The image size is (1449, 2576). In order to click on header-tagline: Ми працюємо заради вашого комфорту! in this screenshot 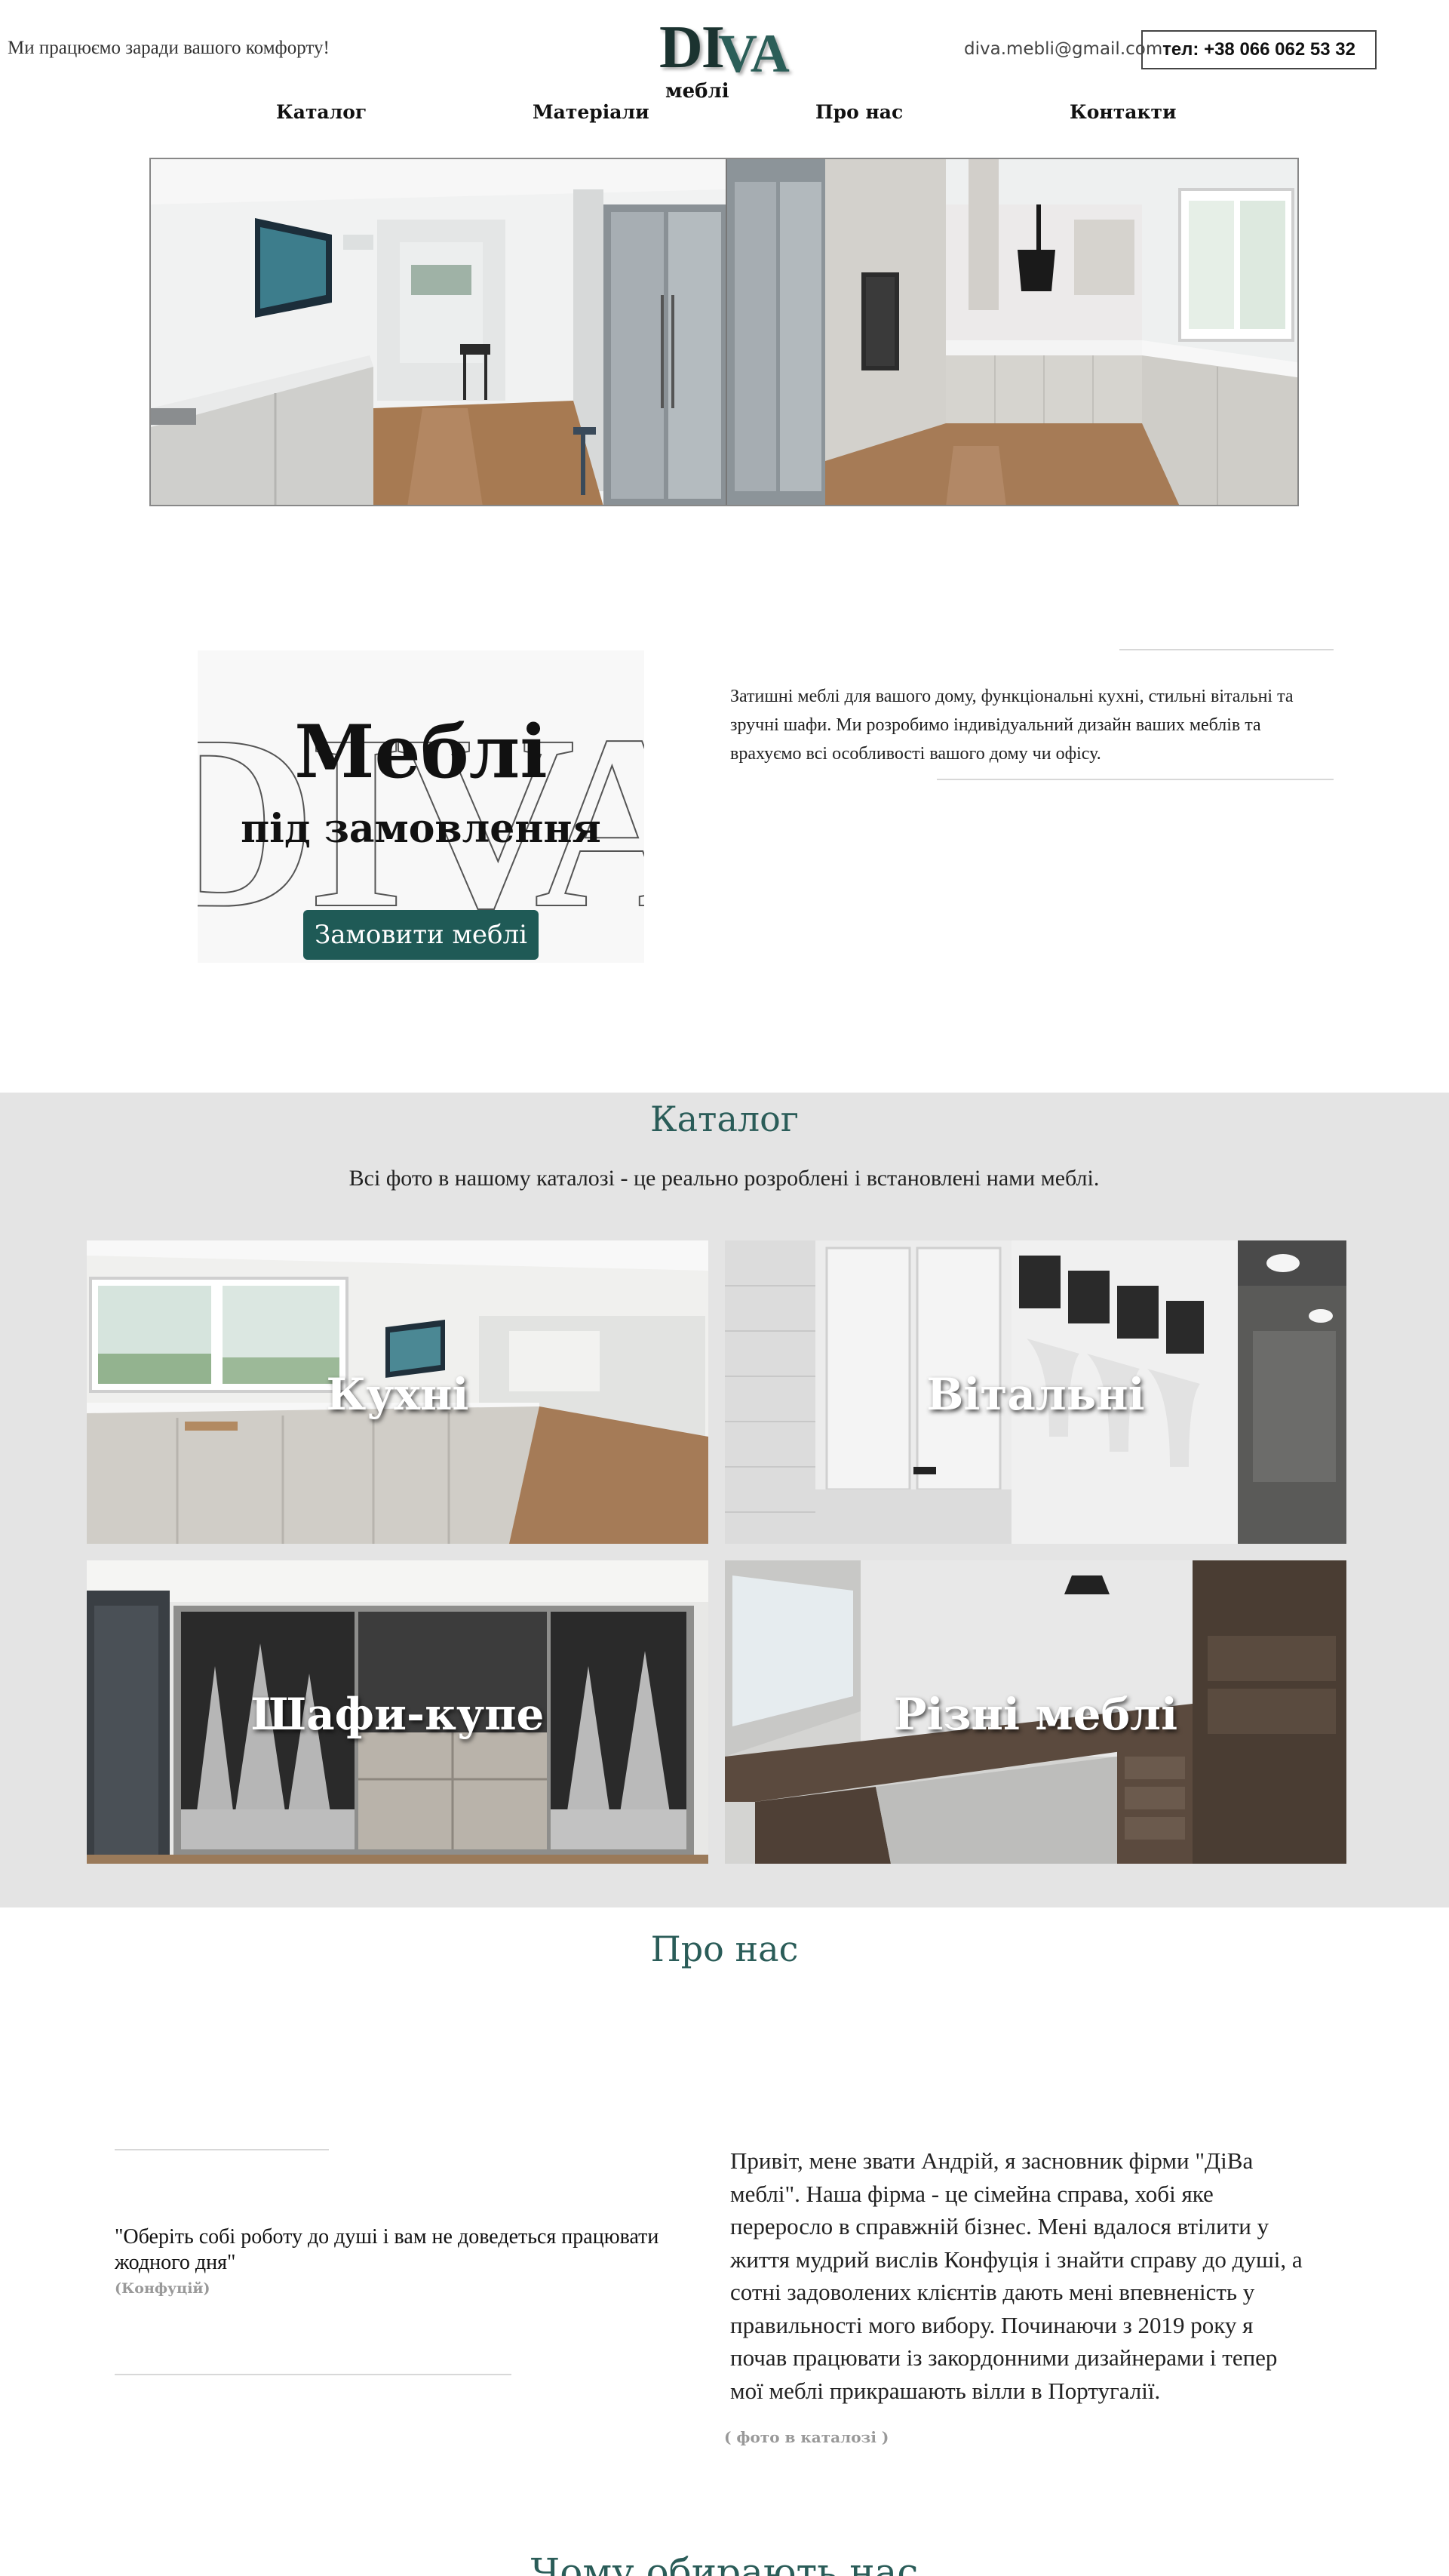, I will do `click(169, 48)`.